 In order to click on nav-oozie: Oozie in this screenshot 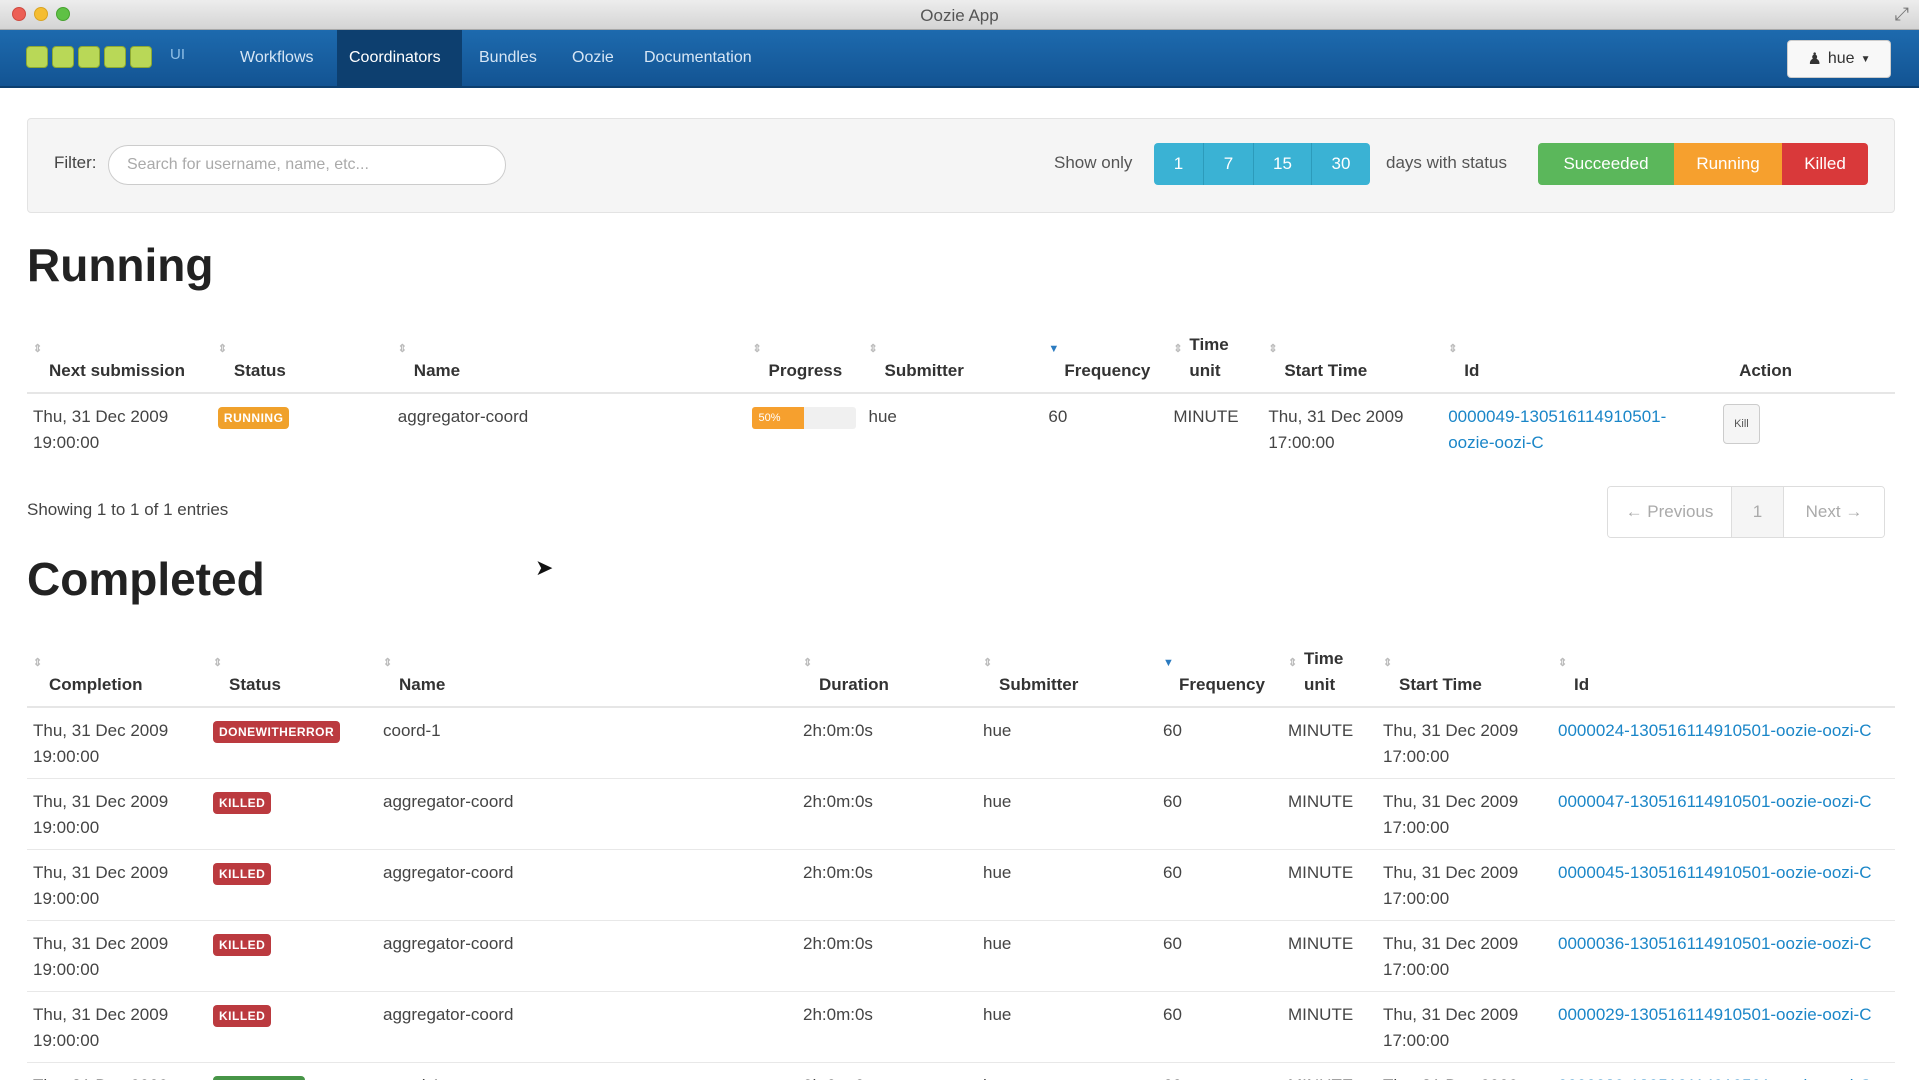, I will do `click(593, 58)`.